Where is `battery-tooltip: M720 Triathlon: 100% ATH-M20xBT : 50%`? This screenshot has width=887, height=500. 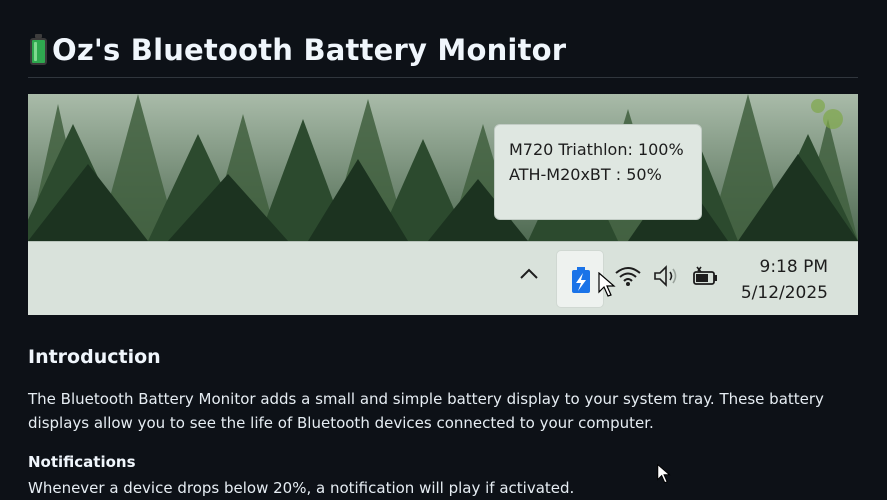
battery-tooltip: M720 Triathlon: 100% ATH-M20xBT : 50% is located at coordinates (598, 172).